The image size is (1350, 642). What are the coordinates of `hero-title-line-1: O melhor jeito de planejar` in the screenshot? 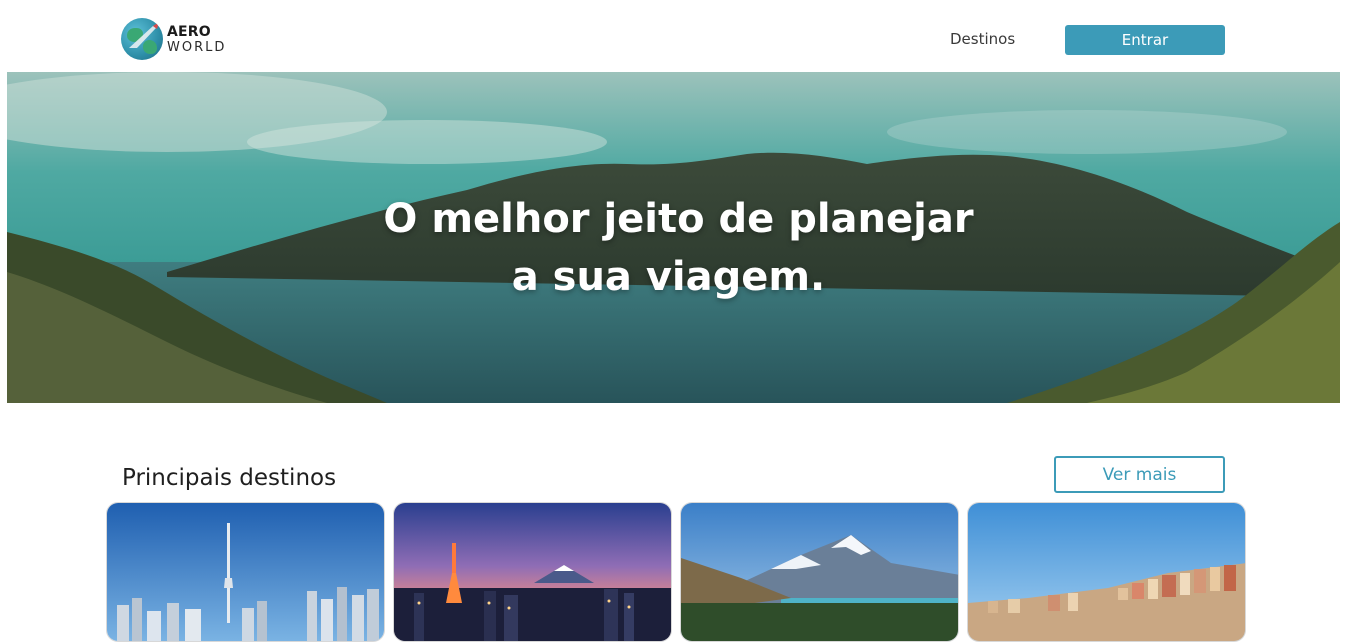 It's located at (678, 219).